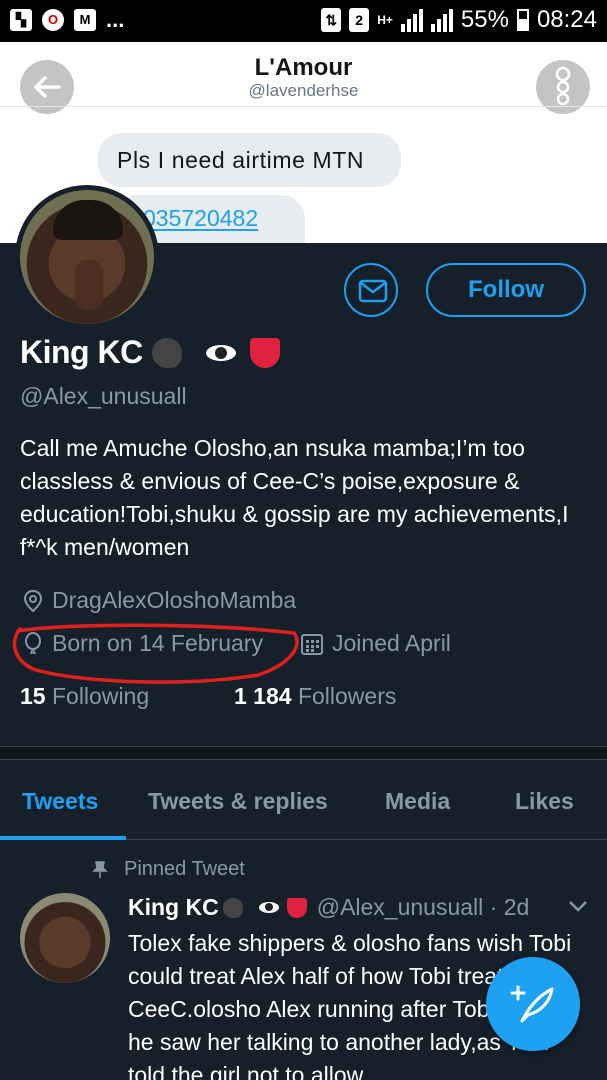 This screenshot has height=1080, width=607. Describe the element at coordinates (522, 20) in the screenshot. I see `battery-icon` at that location.